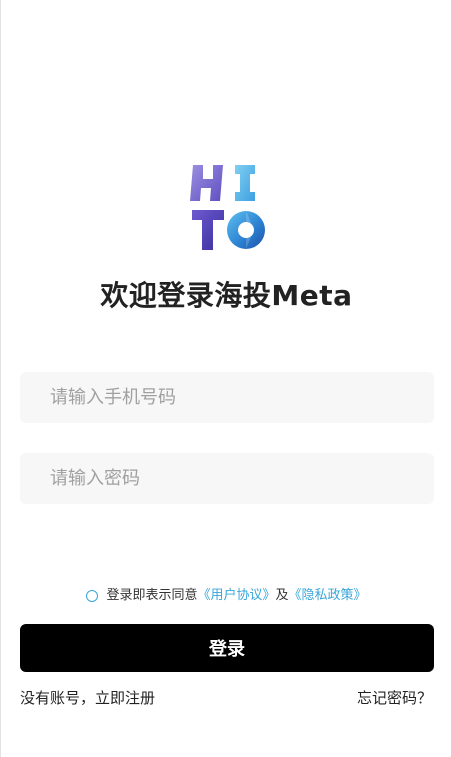  What do you see at coordinates (92, 596) in the screenshot?
I see `agree-radio` at bounding box center [92, 596].